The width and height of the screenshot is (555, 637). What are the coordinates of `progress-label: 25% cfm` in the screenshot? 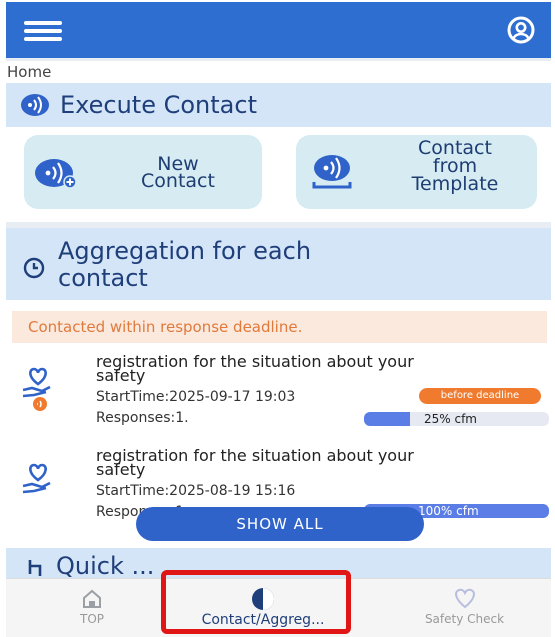 It's located at (450, 419).